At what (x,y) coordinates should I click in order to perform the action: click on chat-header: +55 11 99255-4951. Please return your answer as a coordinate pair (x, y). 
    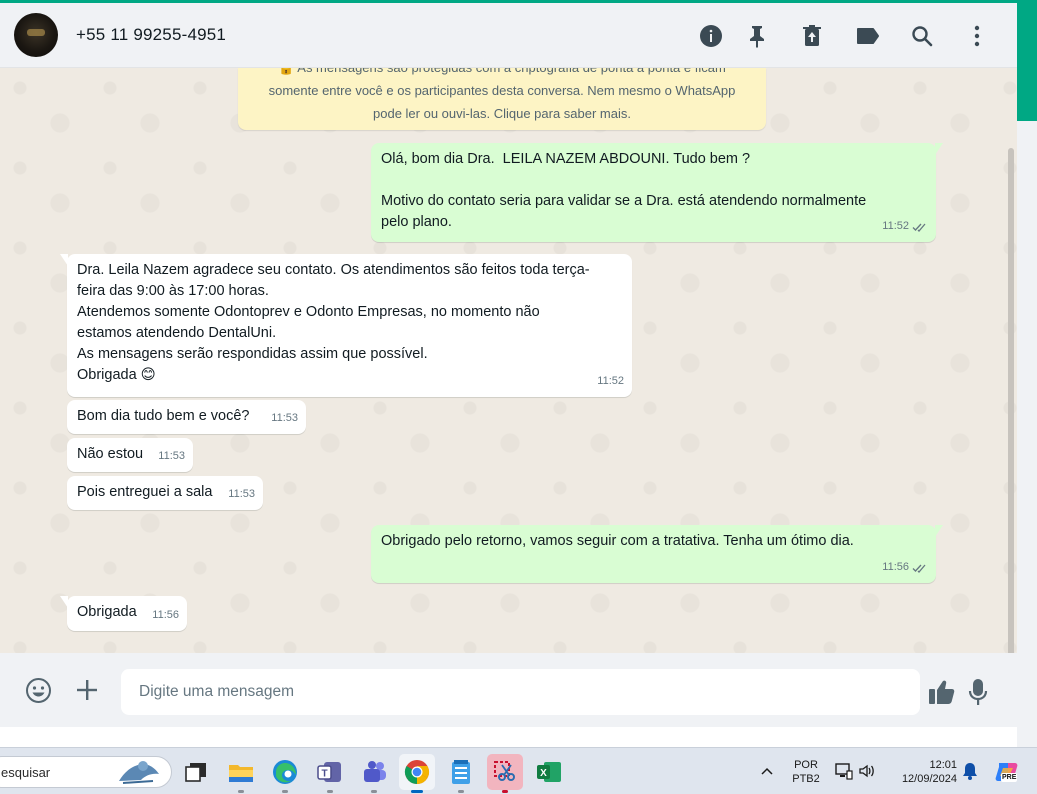
    Looking at the image, I should click on (508, 35).